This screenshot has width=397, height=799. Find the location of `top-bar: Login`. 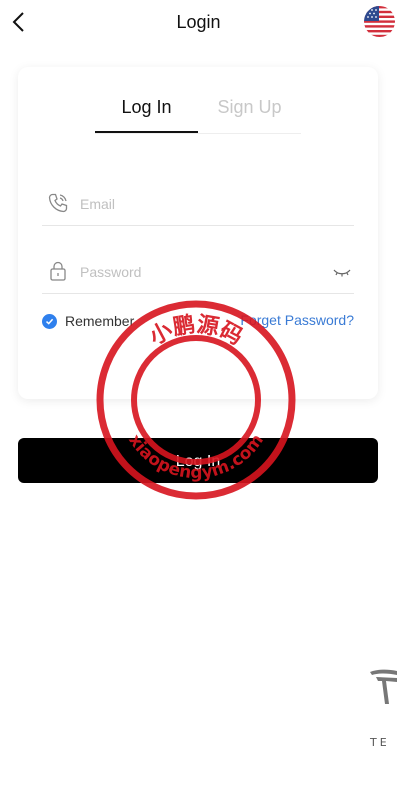

top-bar: Login is located at coordinates (198, 23).